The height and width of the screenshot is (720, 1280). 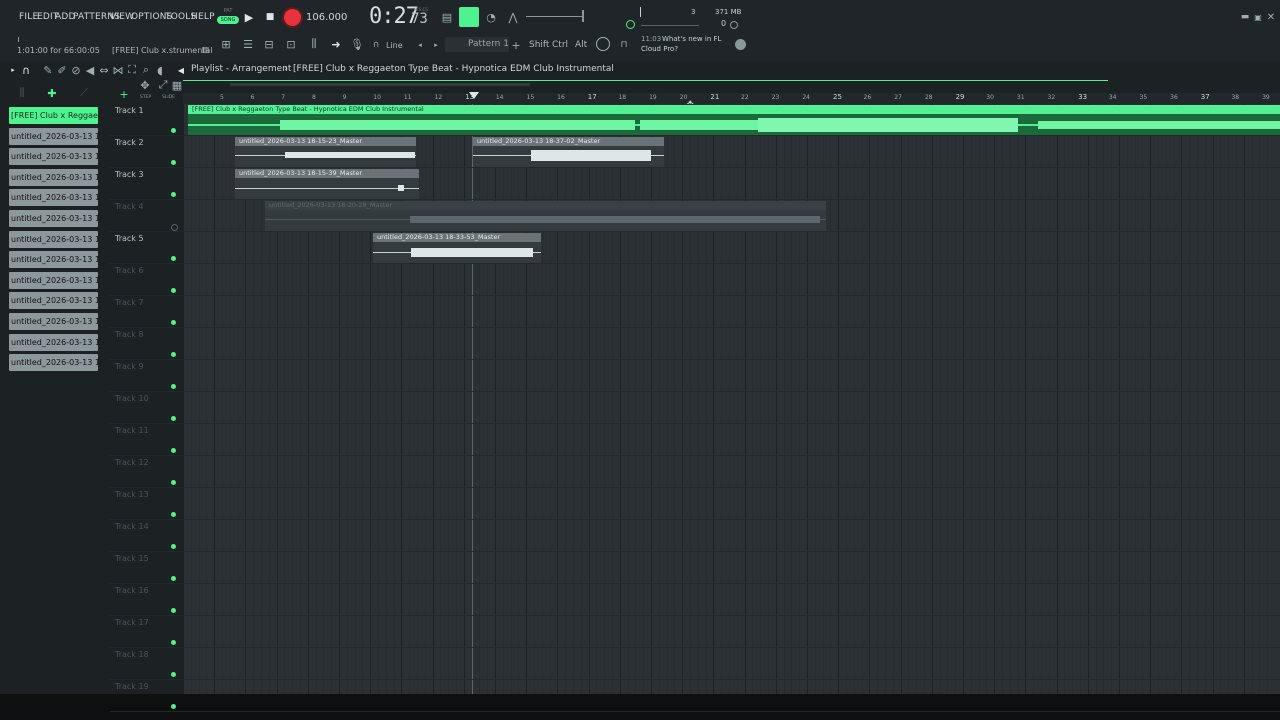 I want to click on magnet-icon: ∩, so click(x=376, y=45).